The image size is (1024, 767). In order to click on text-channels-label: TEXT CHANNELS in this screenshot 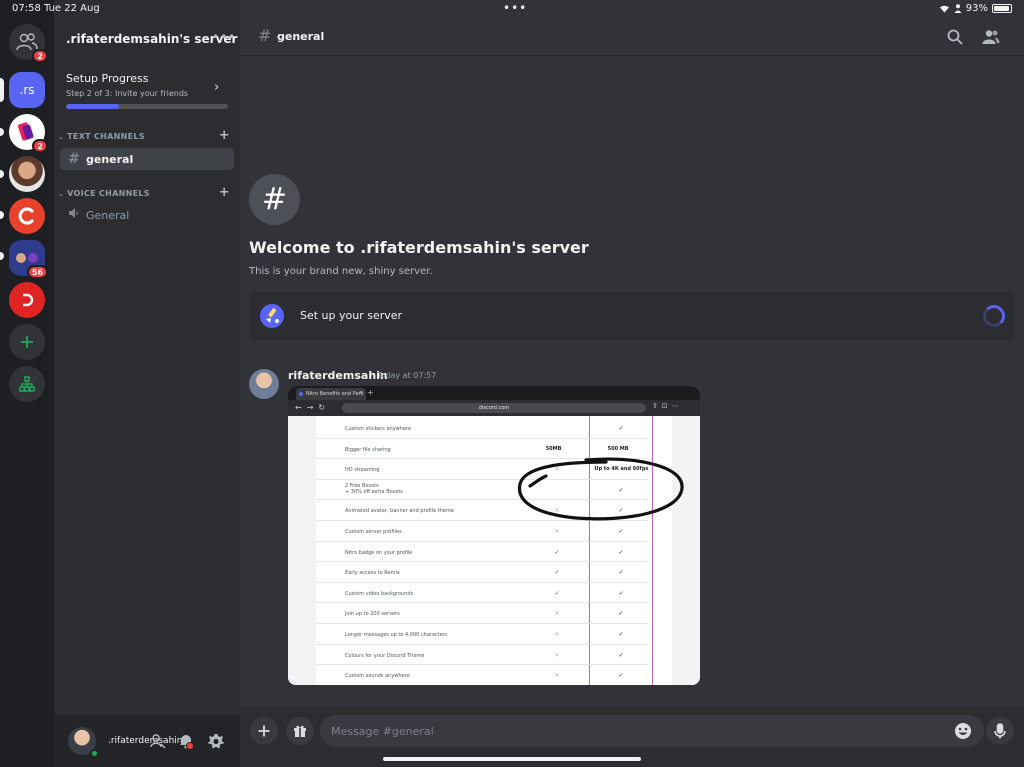, I will do `click(106, 136)`.